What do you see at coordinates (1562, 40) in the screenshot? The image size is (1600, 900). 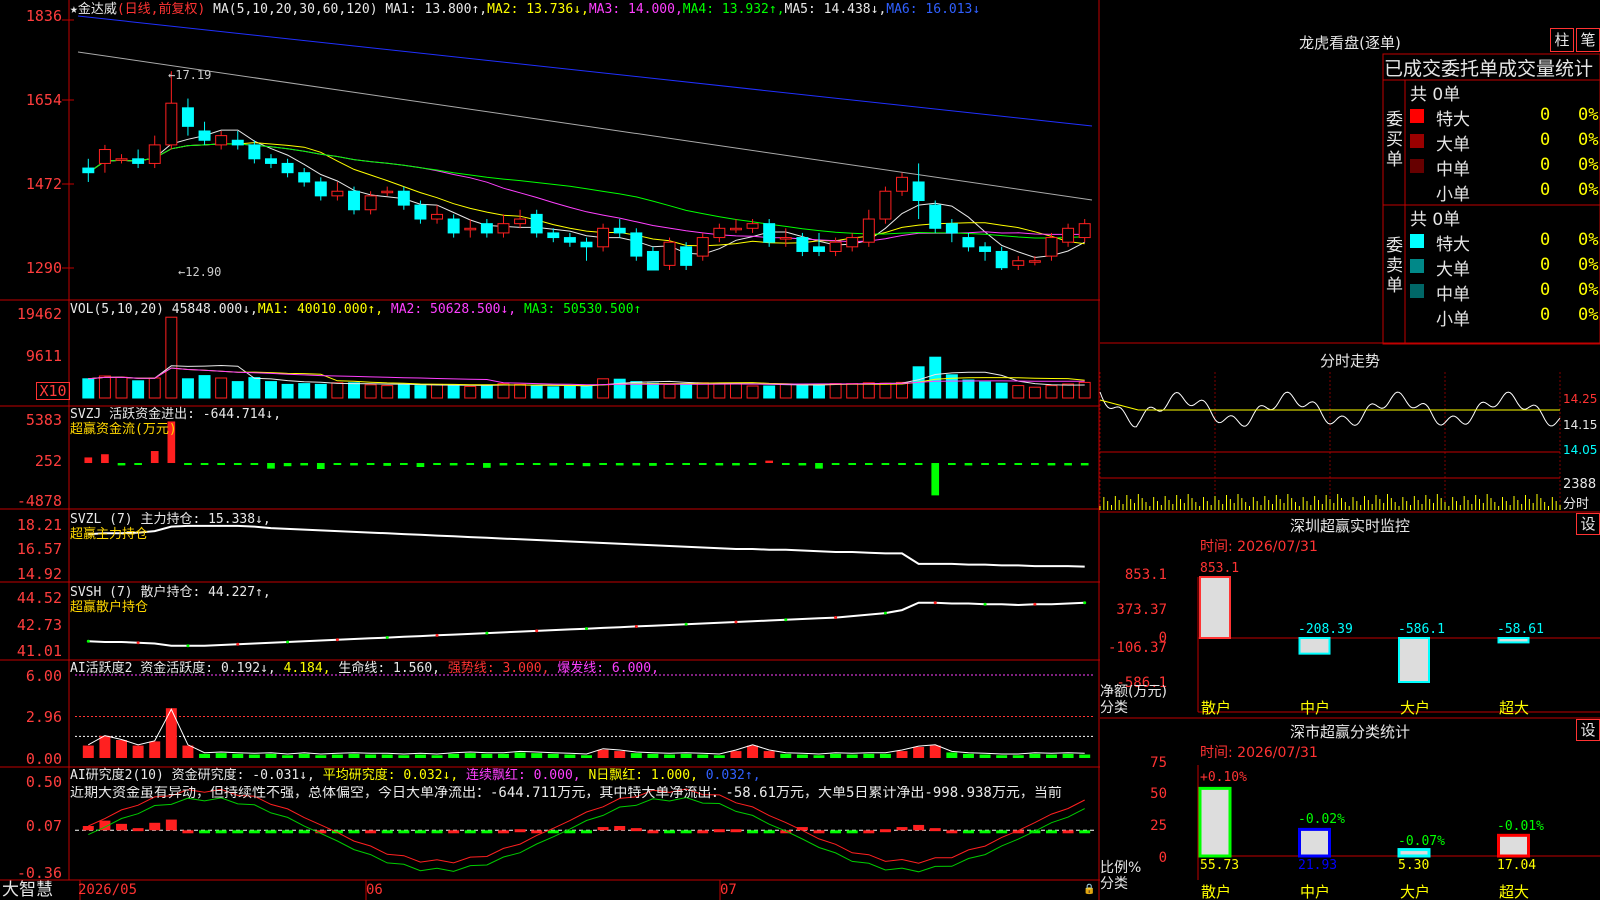 I see `column-view-button: 柱` at bounding box center [1562, 40].